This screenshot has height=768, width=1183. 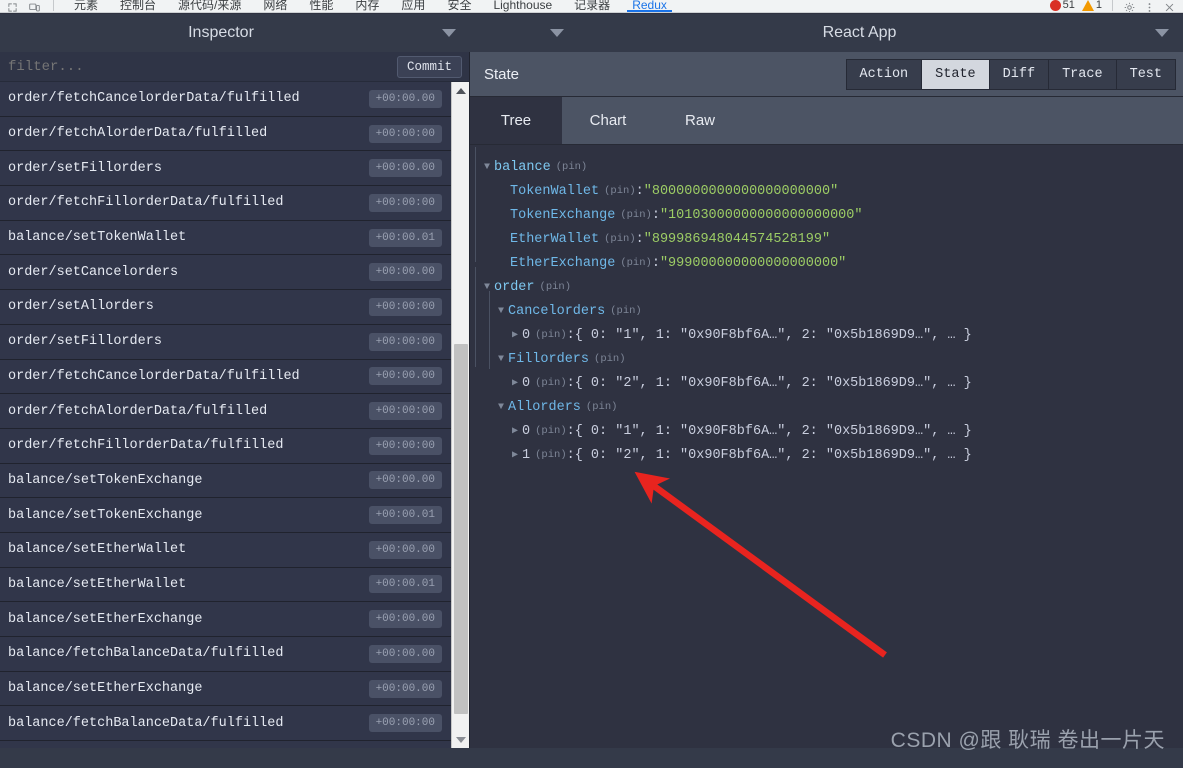 I want to click on scroll-down-icon, so click(x=460, y=739).